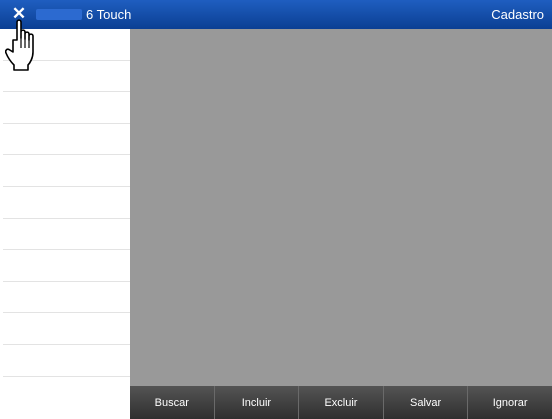 The image size is (552, 419). What do you see at coordinates (257, 402) in the screenshot?
I see `incluir-button: Incluir` at bounding box center [257, 402].